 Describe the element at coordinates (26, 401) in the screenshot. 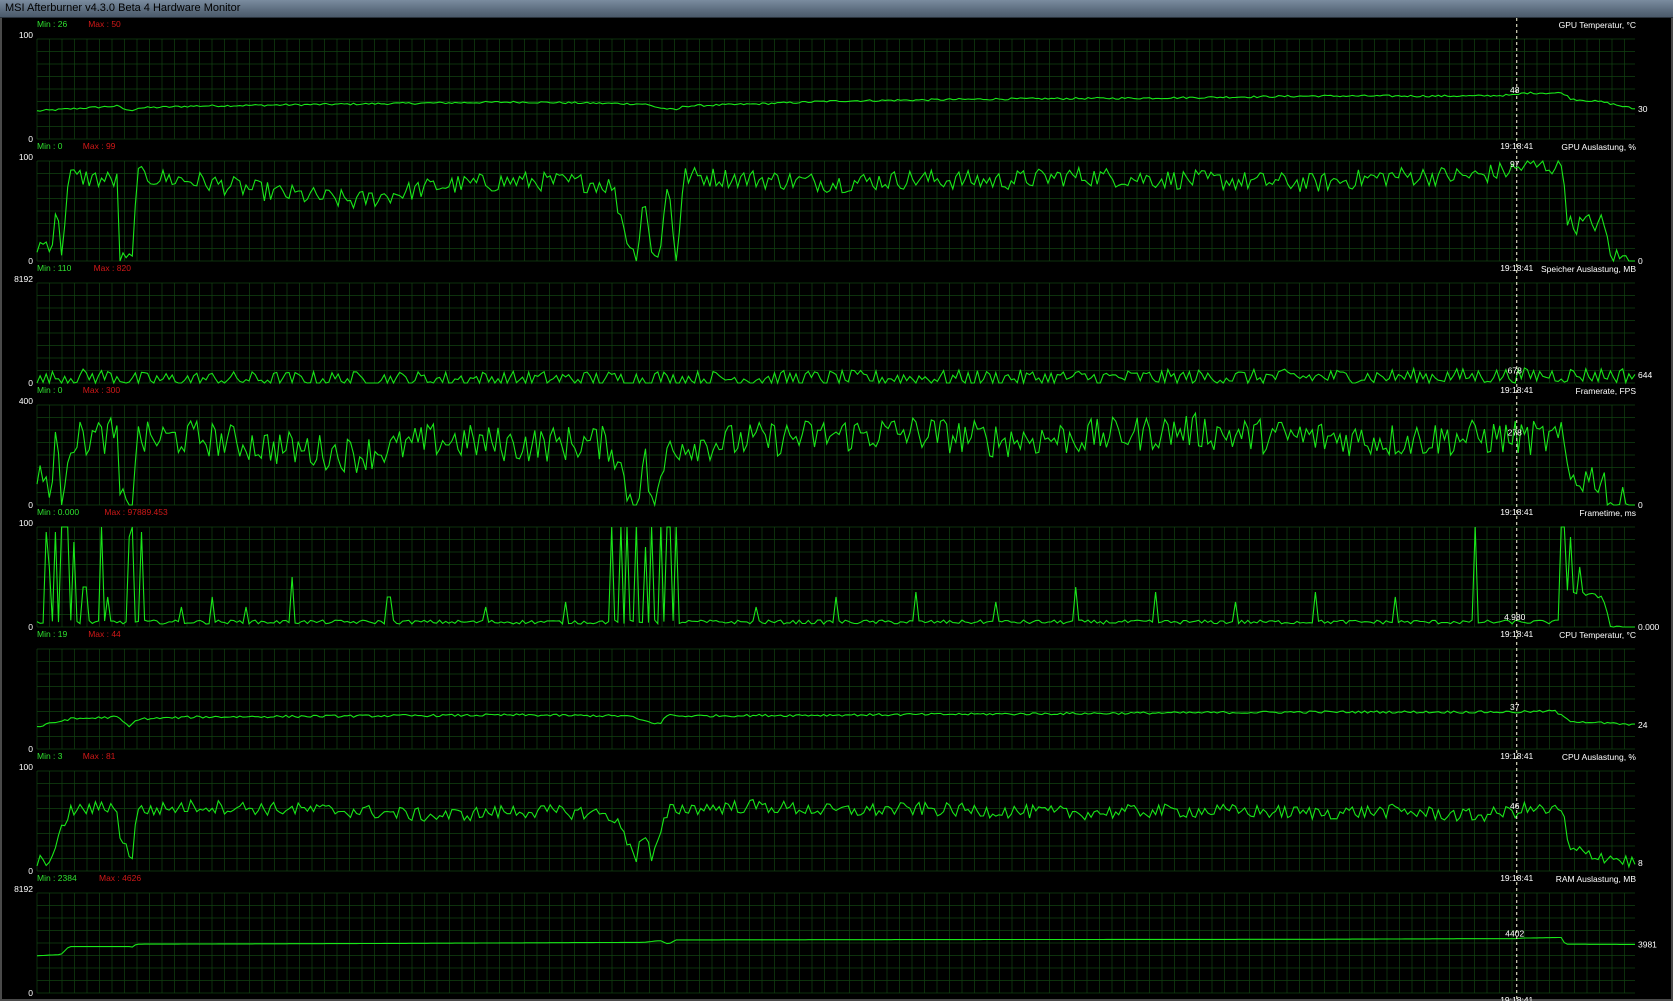

I see `y-axis-max-label: 400` at that location.